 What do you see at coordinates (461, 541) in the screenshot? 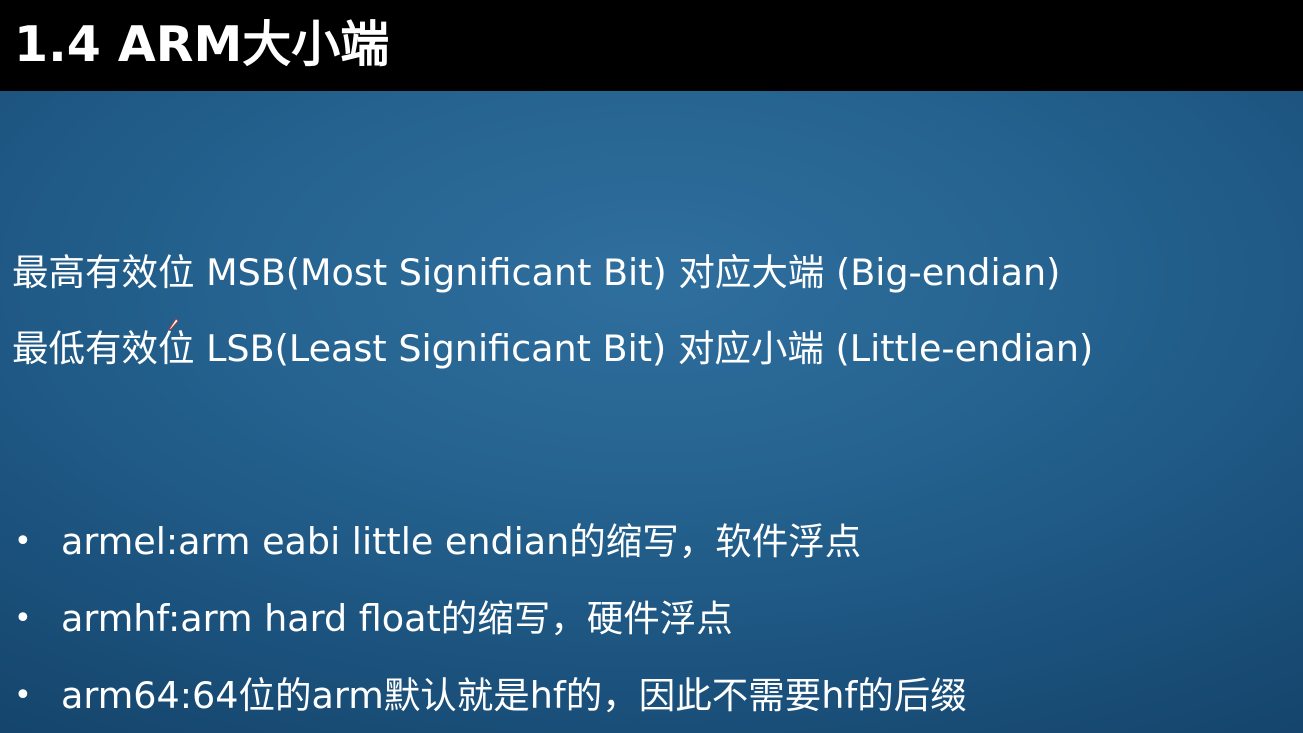
I see `bullet-text: armel:arm eabi little endian的缩写，软件浮点` at bounding box center [461, 541].